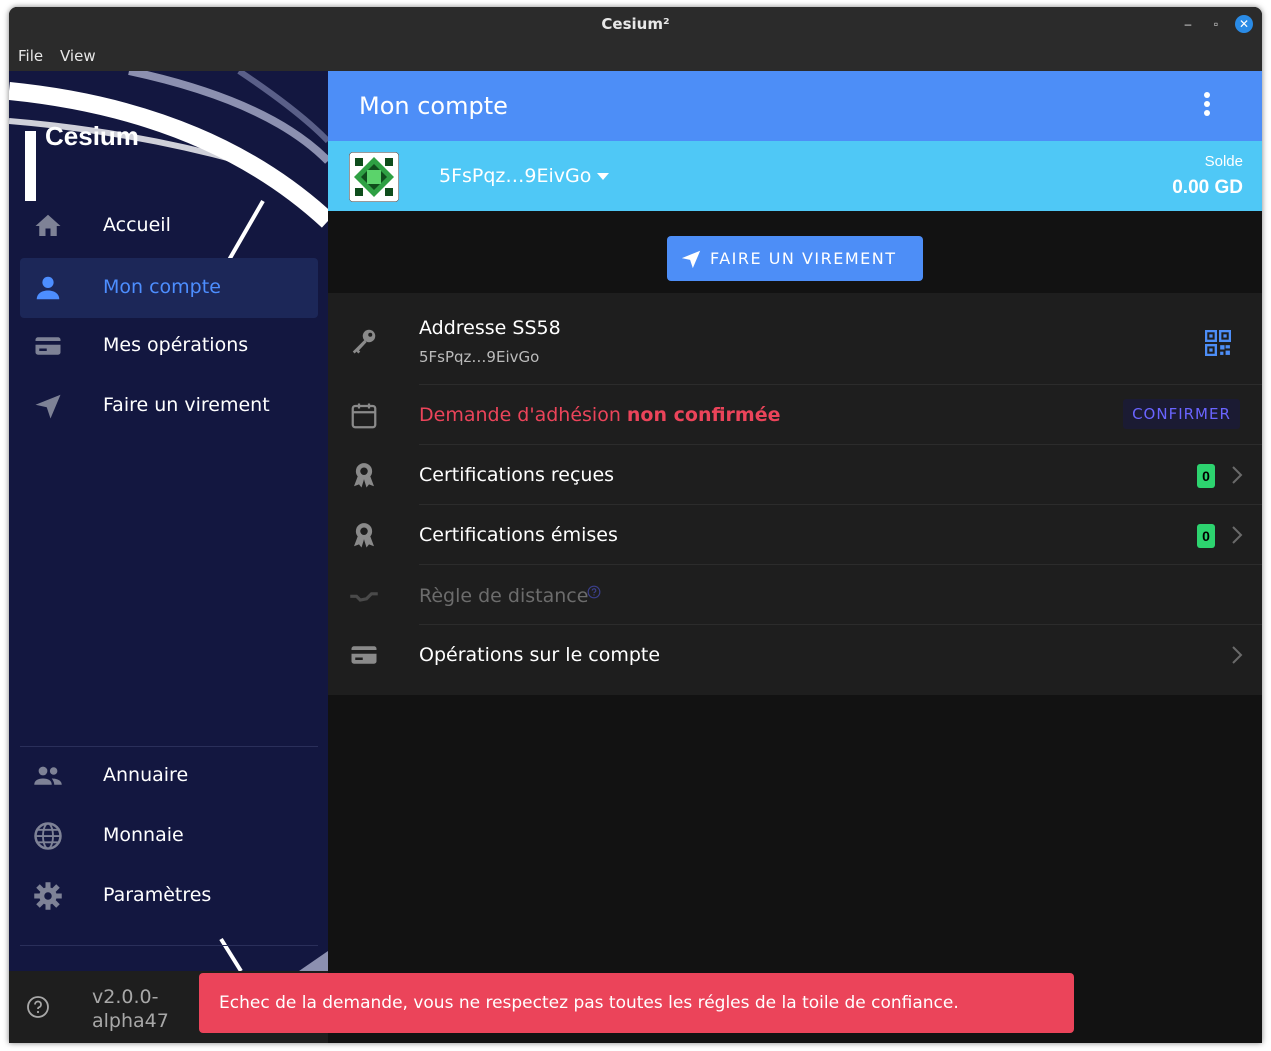 Image resolution: width=1271 pixels, height=1051 pixels. What do you see at coordinates (1206, 536) in the screenshot?
I see `cert-issued-badge: 0` at bounding box center [1206, 536].